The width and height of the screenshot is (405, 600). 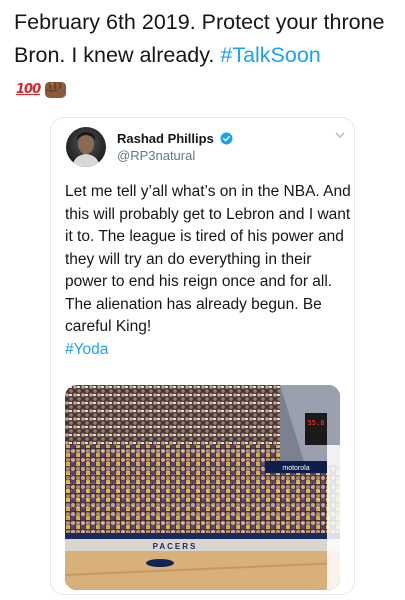 What do you see at coordinates (340, 135) in the screenshot?
I see `chevron-down-icon` at bounding box center [340, 135].